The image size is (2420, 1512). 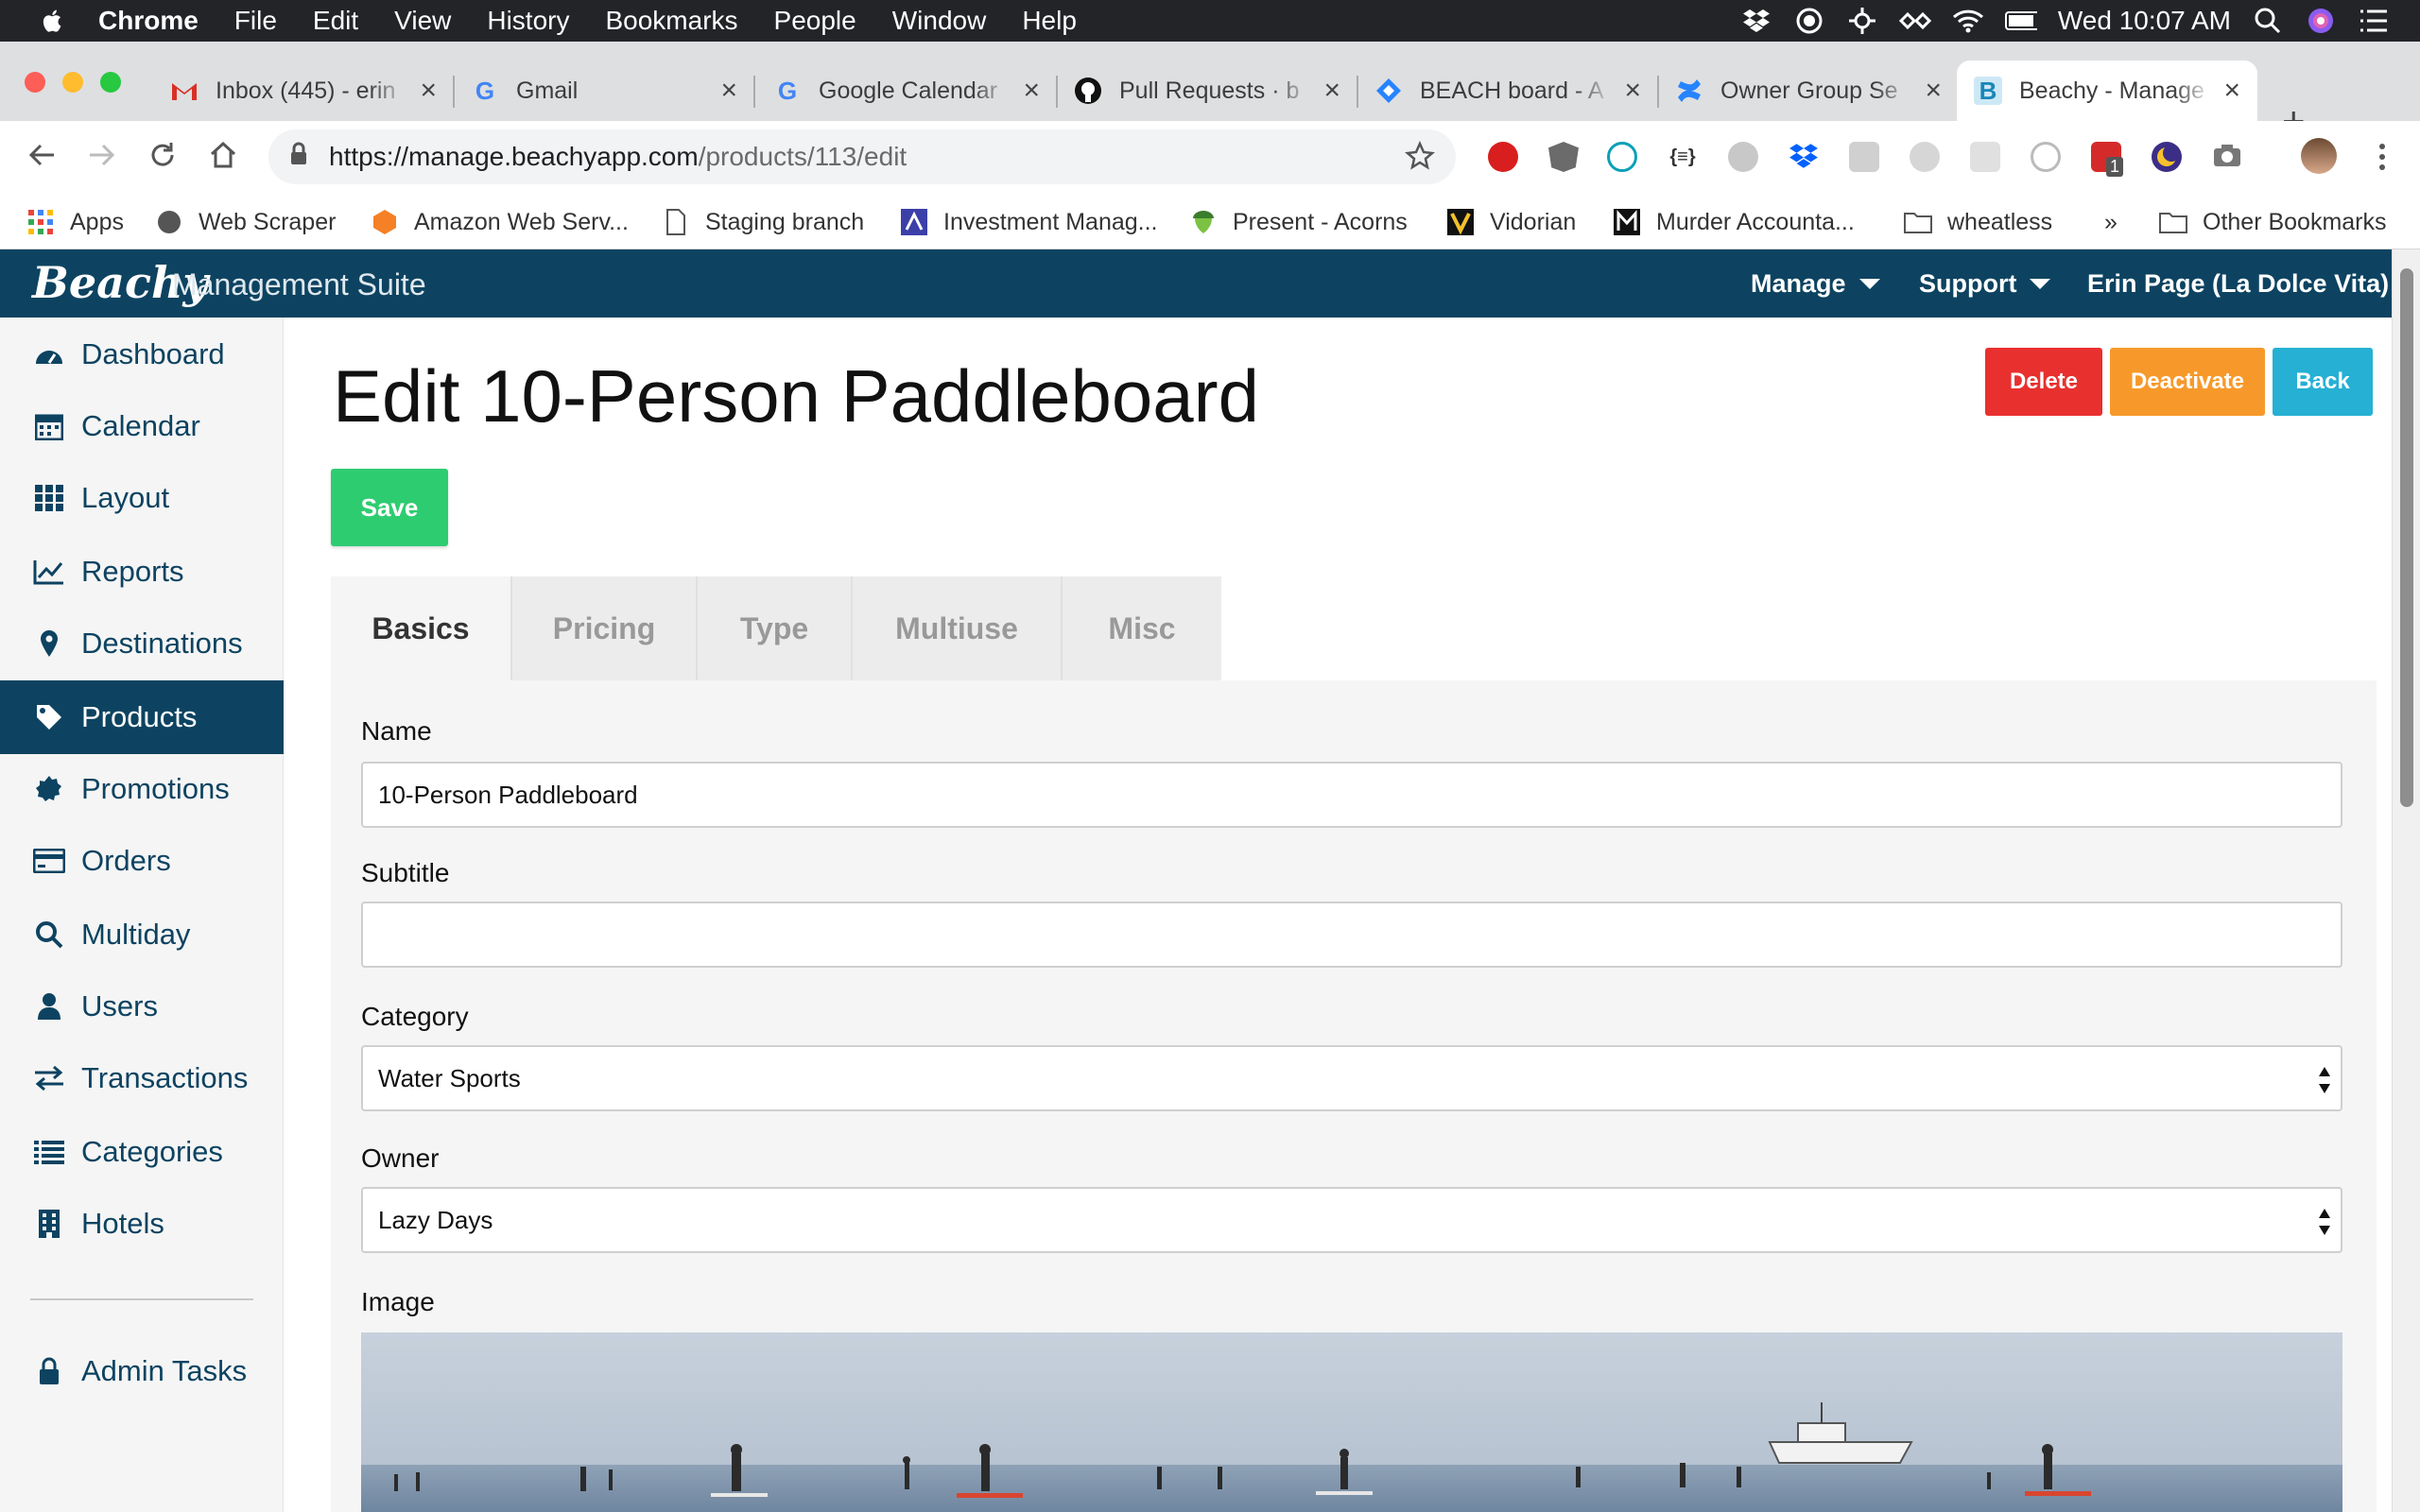 What do you see at coordinates (958, 628) in the screenshot?
I see `tab-multiuse: Multiuse` at bounding box center [958, 628].